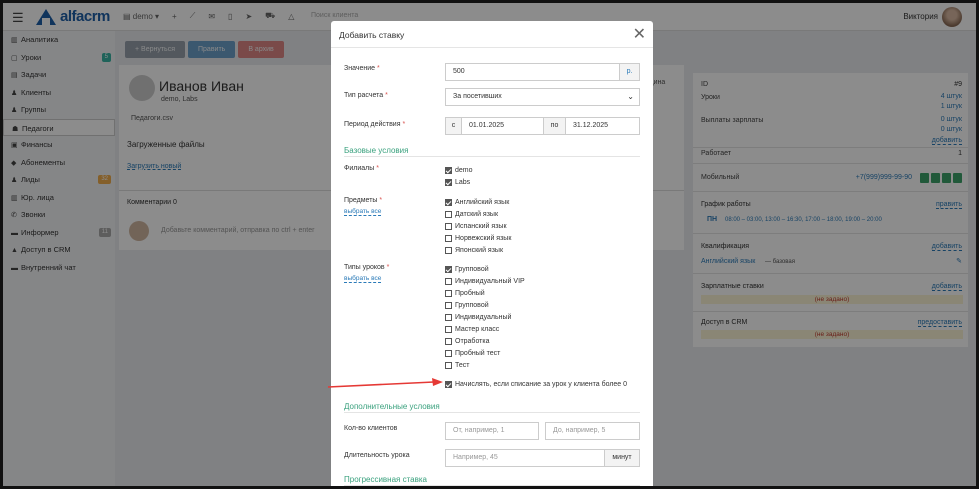  What do you see at coordinates (477, 214) in the screenshot?
I see `subject-checkbox-label: Датский язык` at bounding box center [477, 214].